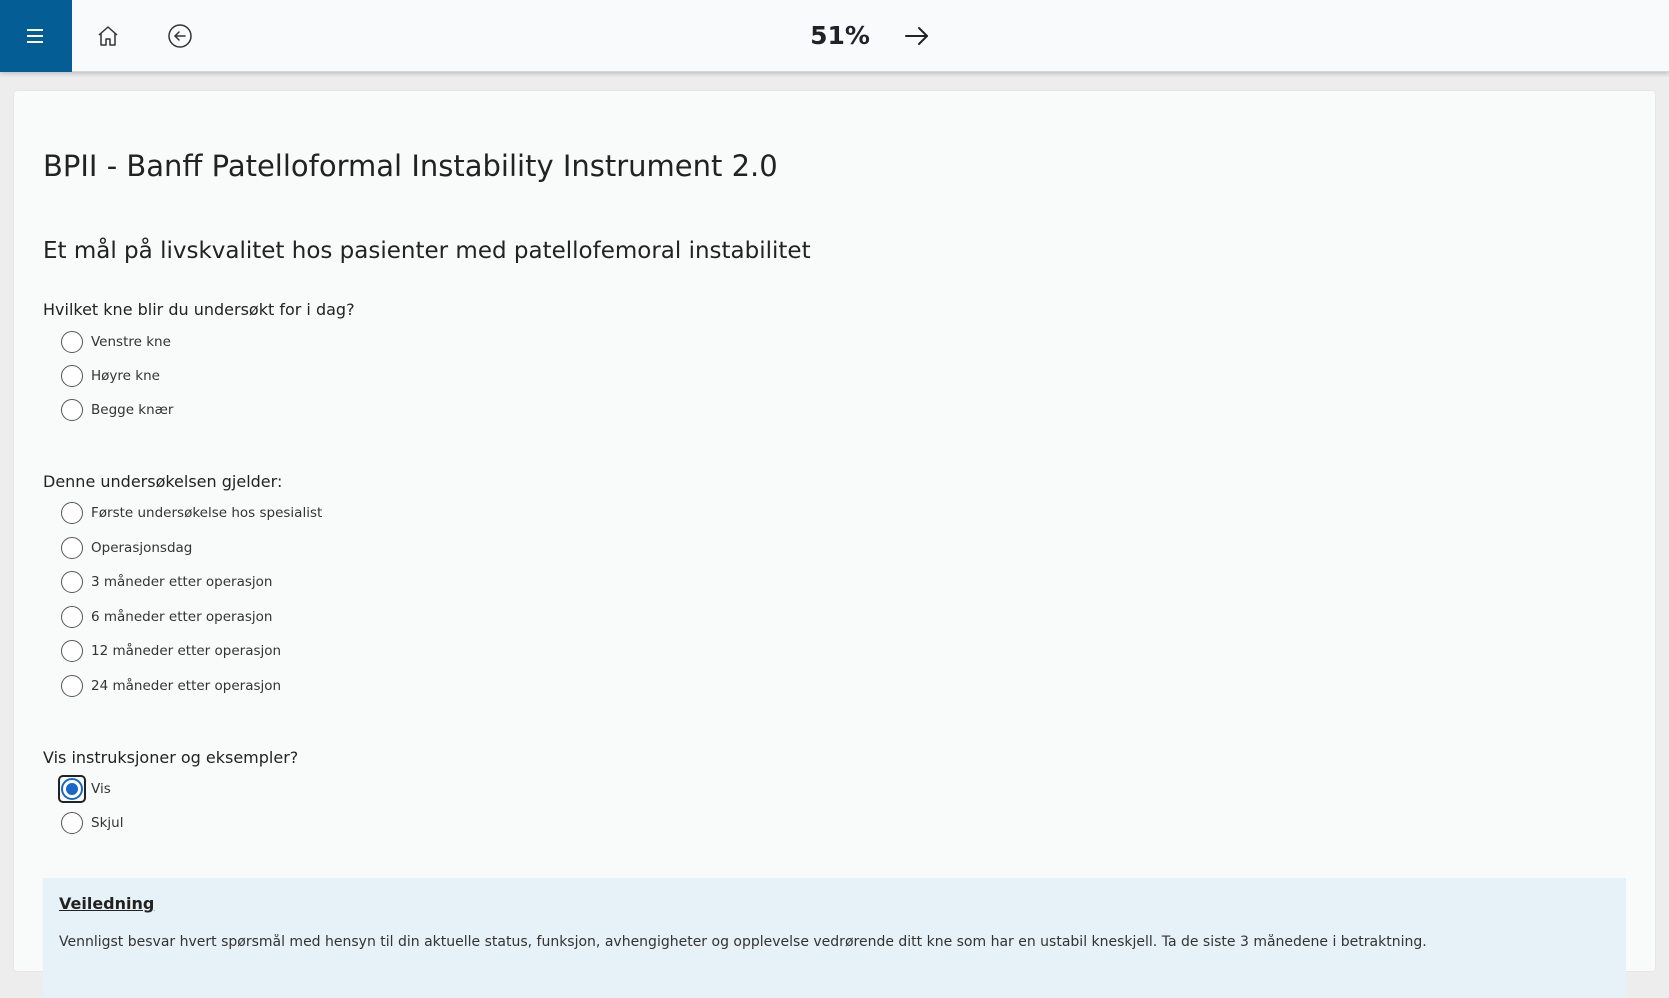 This screenshot has width=1669, height=998. Describe the element at coordinates (182, 617) in the screenshot. I see `option-label: 6 måneder etter operasjon` at that location.